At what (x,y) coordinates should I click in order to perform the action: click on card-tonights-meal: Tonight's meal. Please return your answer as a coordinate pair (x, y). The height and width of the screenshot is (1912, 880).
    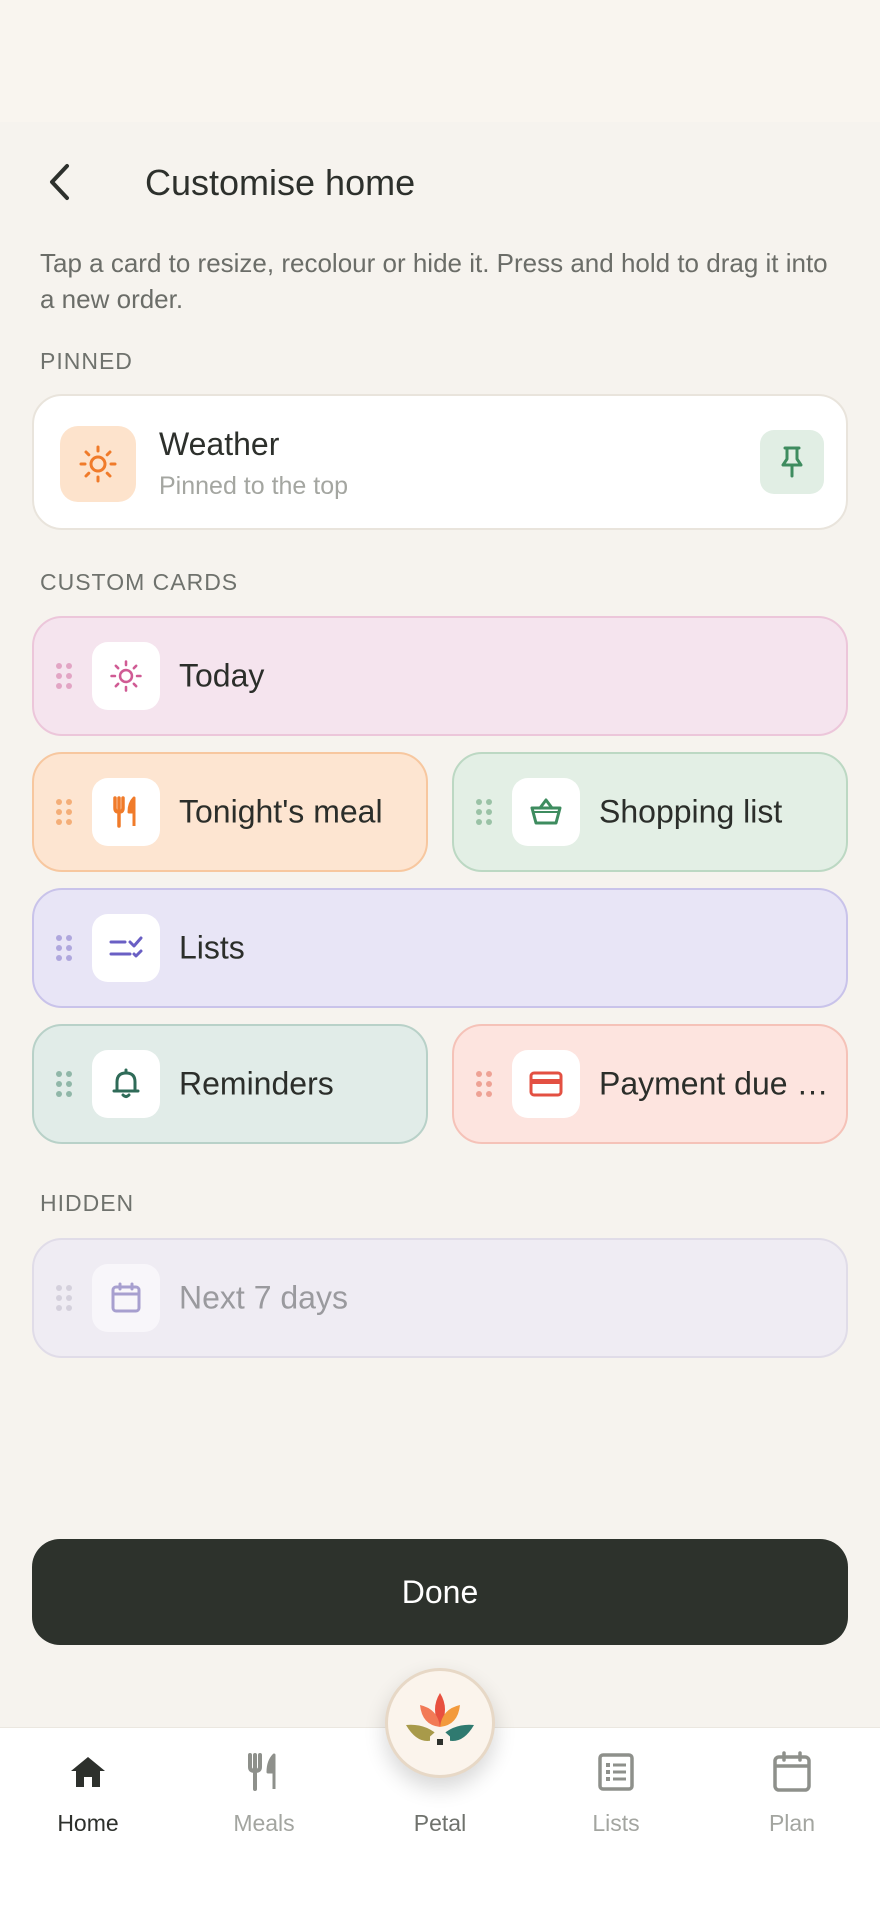
    Looking at the image, I should click on (230, 812).